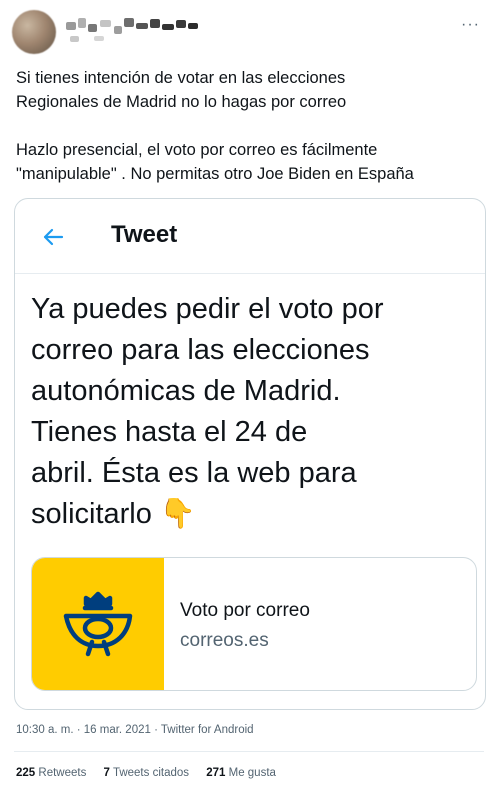  I want to click on retweets-label: Retweets, so click(62, 773).